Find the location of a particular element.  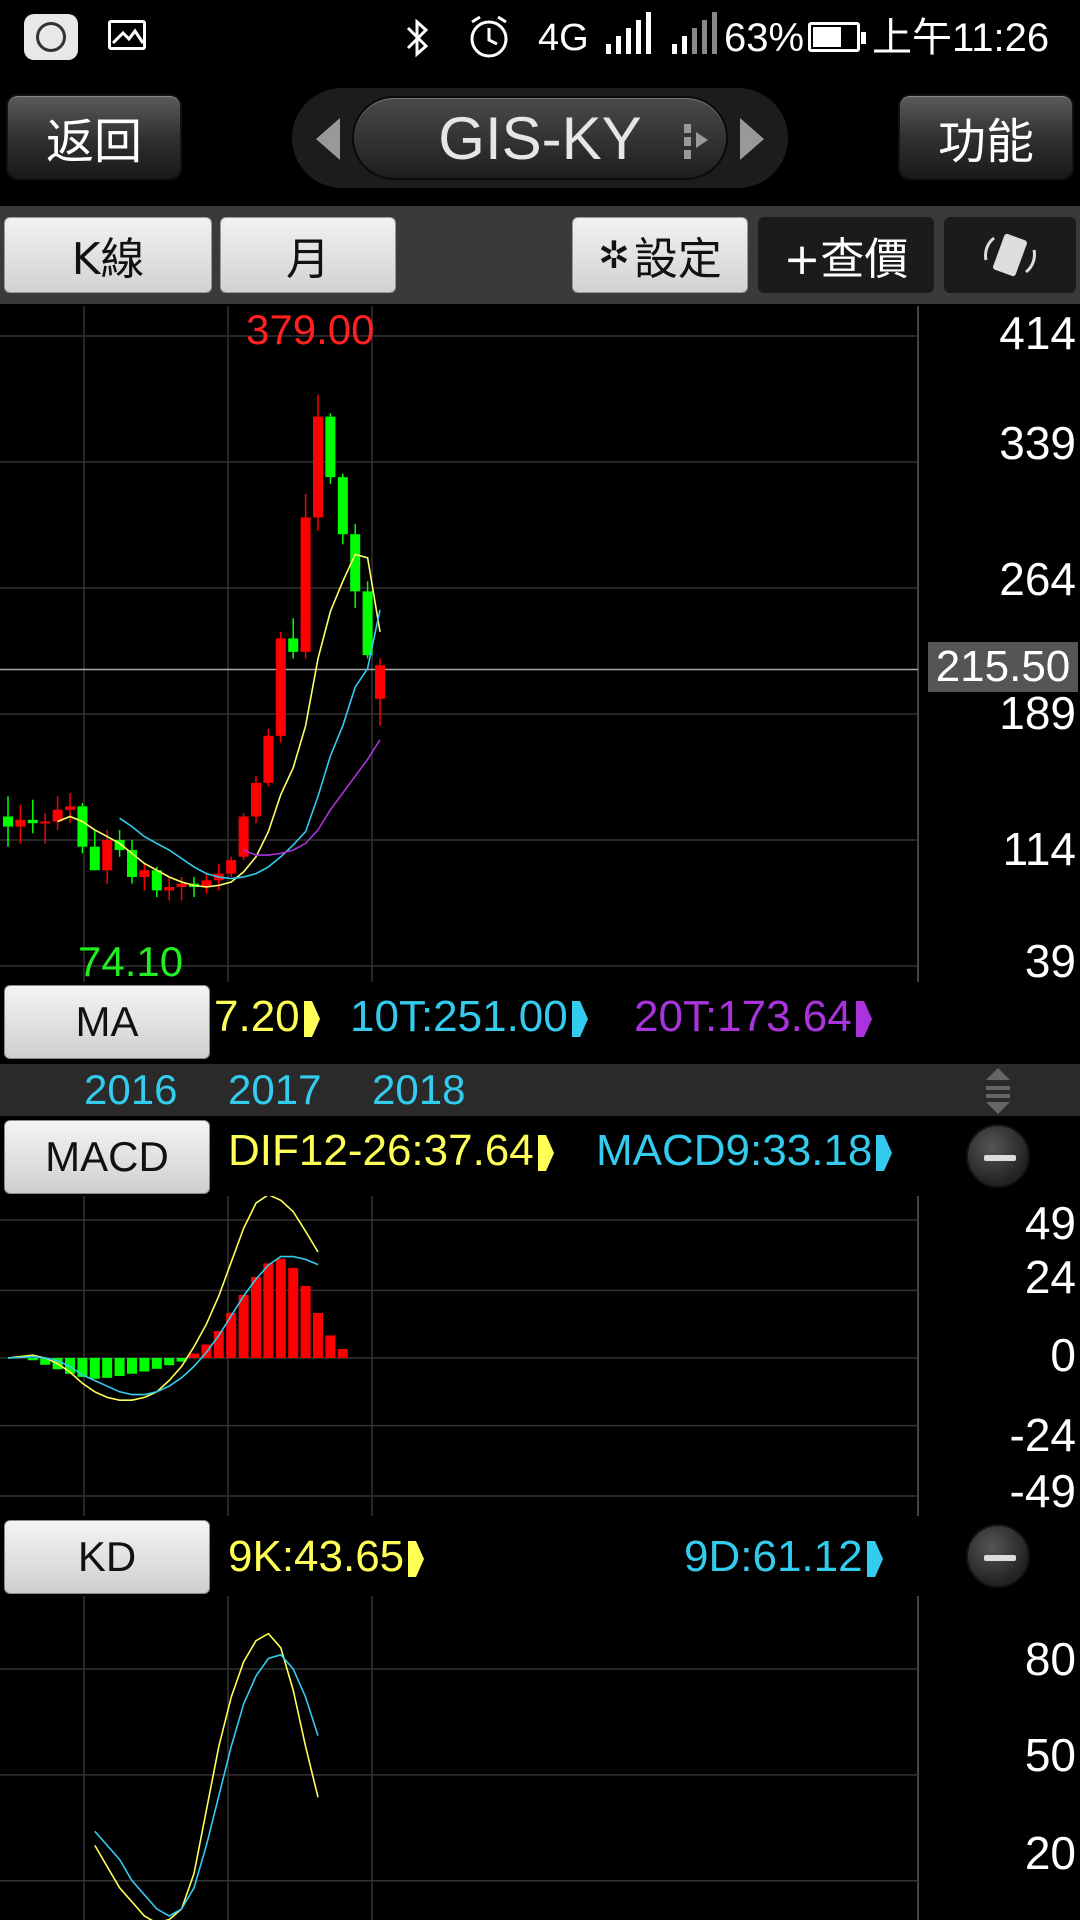

stock-name: GIS-KY is located at coordinates (540, 138).